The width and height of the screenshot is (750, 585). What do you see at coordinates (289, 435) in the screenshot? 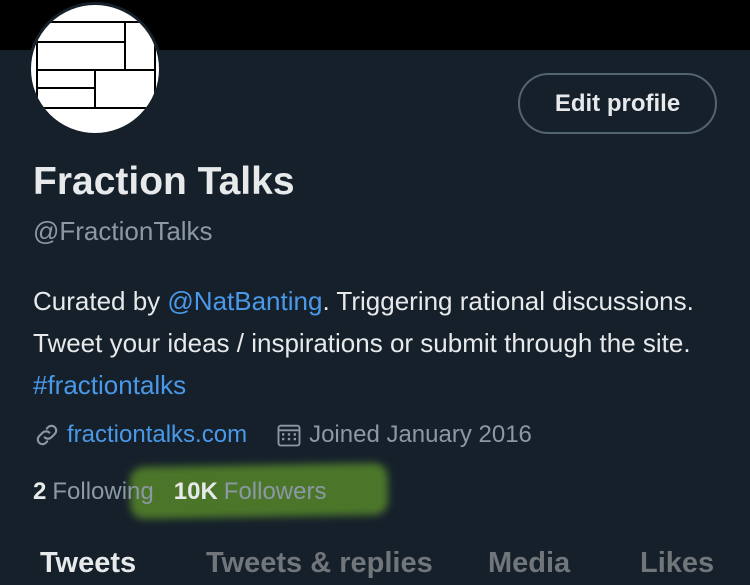
I see `calendar-icon` at bounding box center [289, 435].